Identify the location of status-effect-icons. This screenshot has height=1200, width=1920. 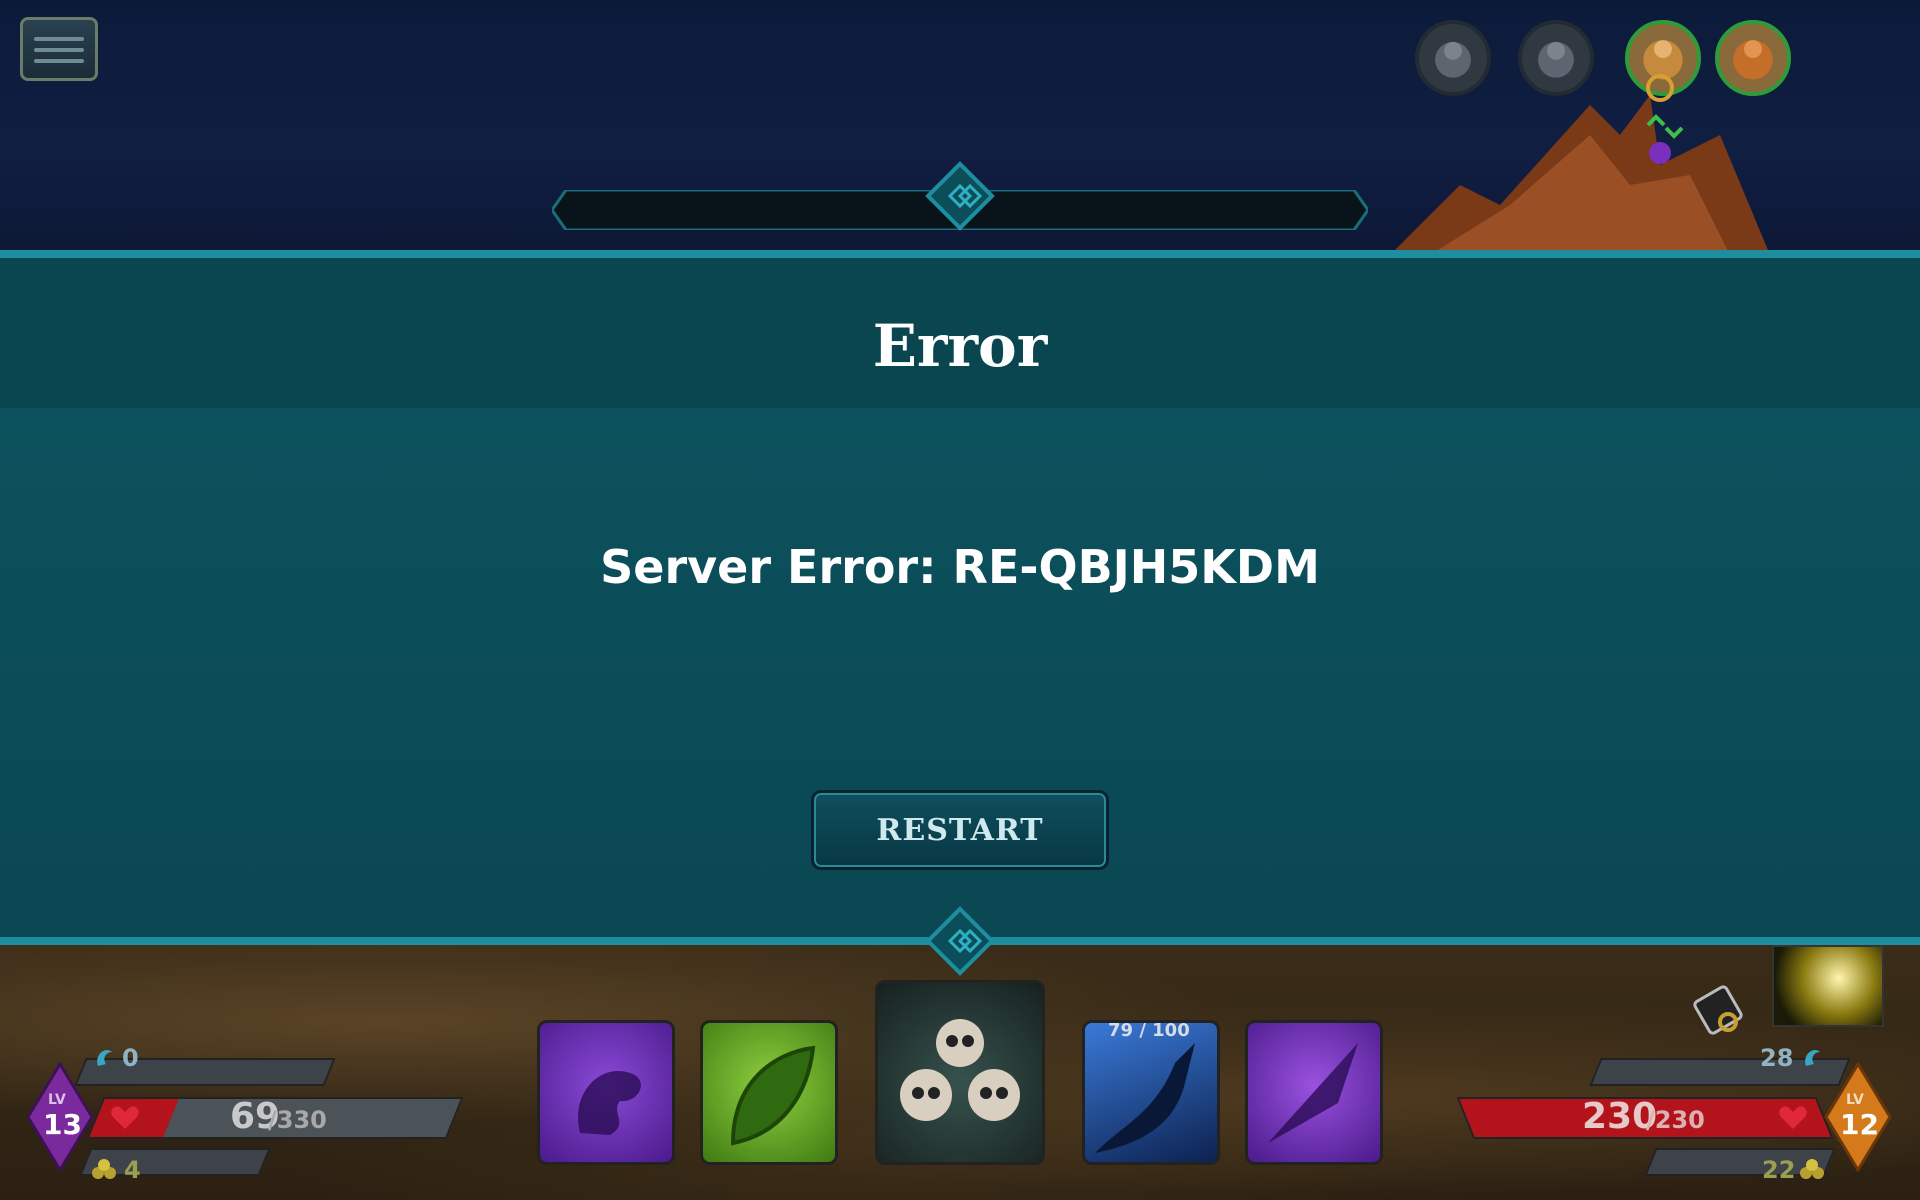
(1665, 119).